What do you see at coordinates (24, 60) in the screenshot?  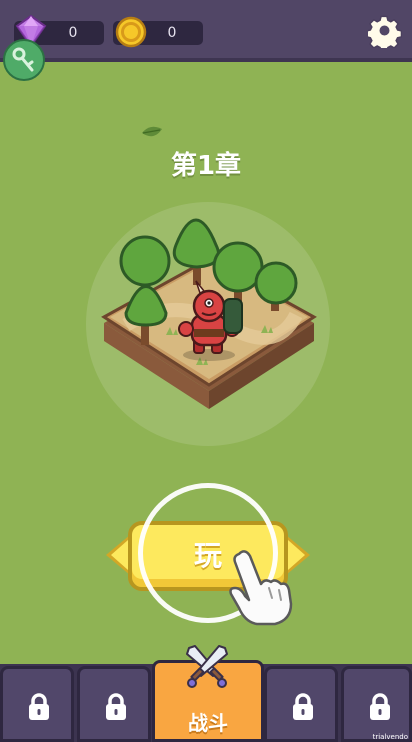 I see `key-icon` at bounding box center [24, 60].